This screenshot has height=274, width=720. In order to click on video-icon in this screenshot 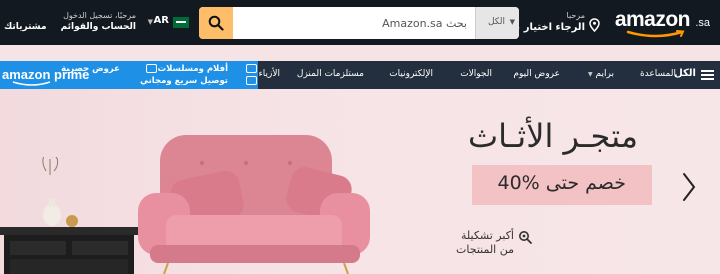, I will do `click(251, 68)`.